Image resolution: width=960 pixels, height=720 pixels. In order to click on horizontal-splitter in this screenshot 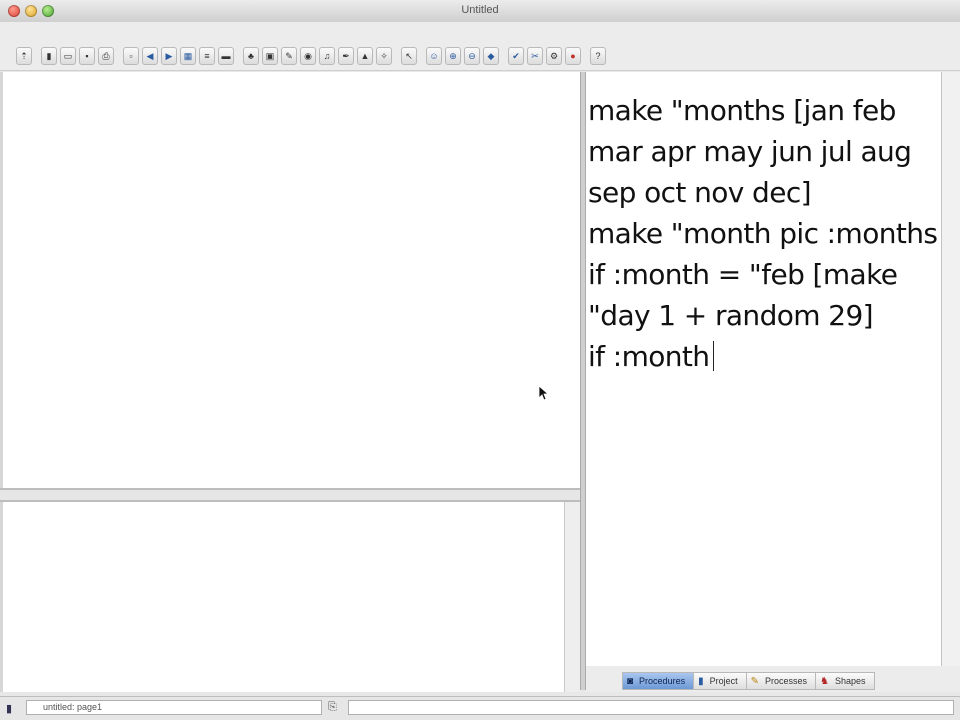, I will do `click(290, 495)`.